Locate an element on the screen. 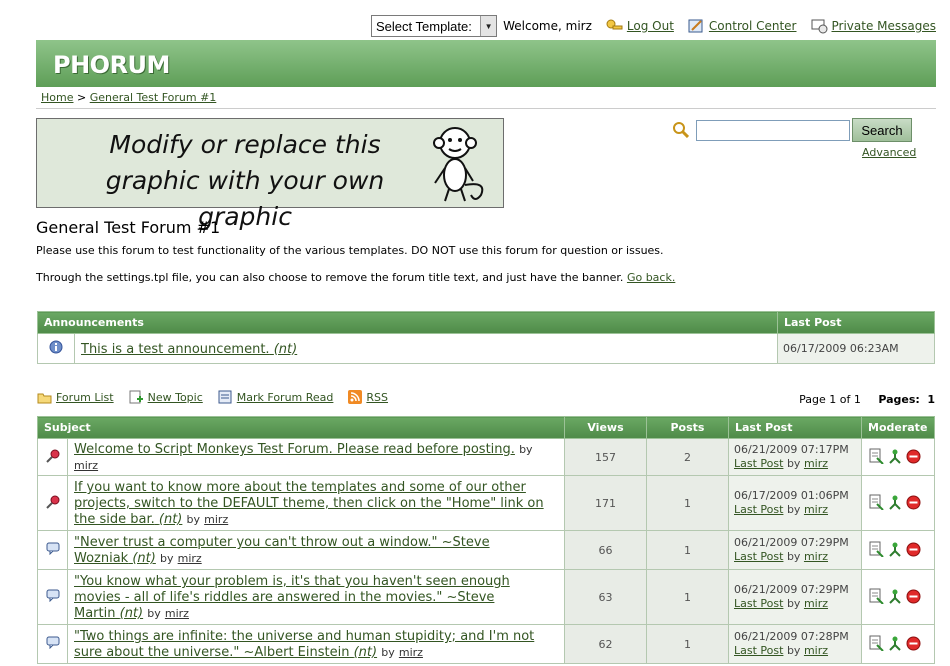  banner-line-1: Modify or replace this is located at coordinates (245, 144).